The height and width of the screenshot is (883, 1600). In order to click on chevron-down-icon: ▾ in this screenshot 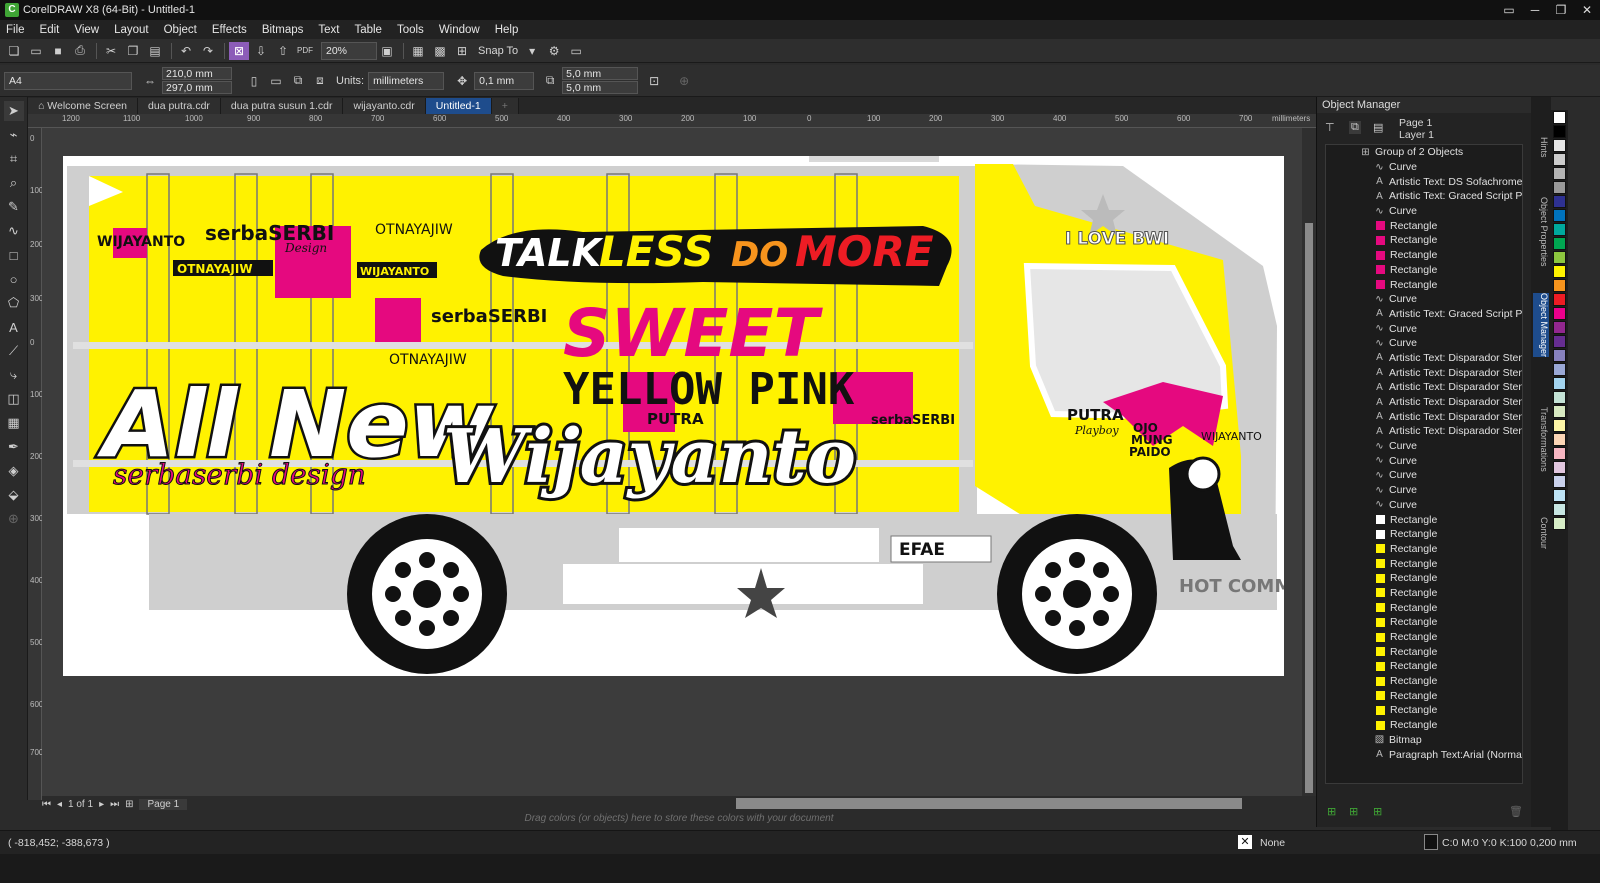, I will do `click(532, 51)`.